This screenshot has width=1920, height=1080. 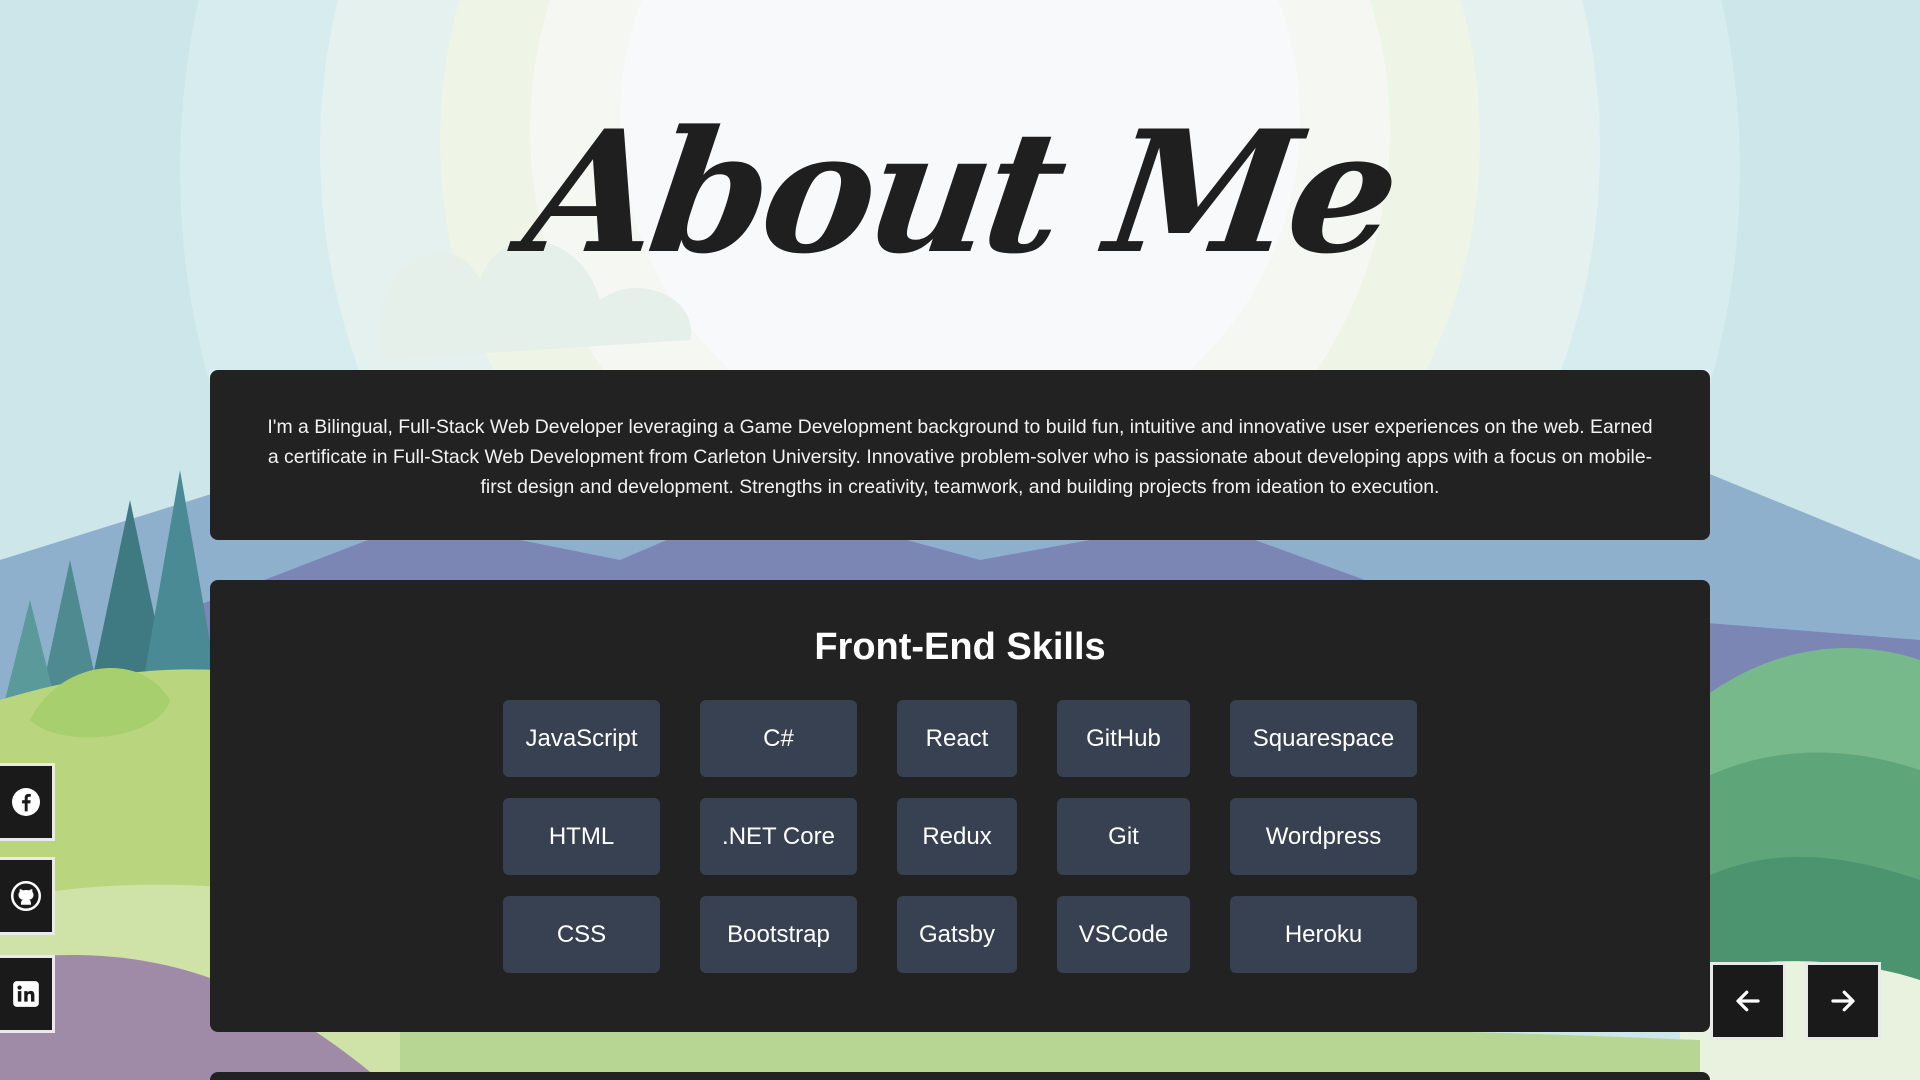 I want to click on skills-title: Front-End Skills, so click(x=960, y=647).